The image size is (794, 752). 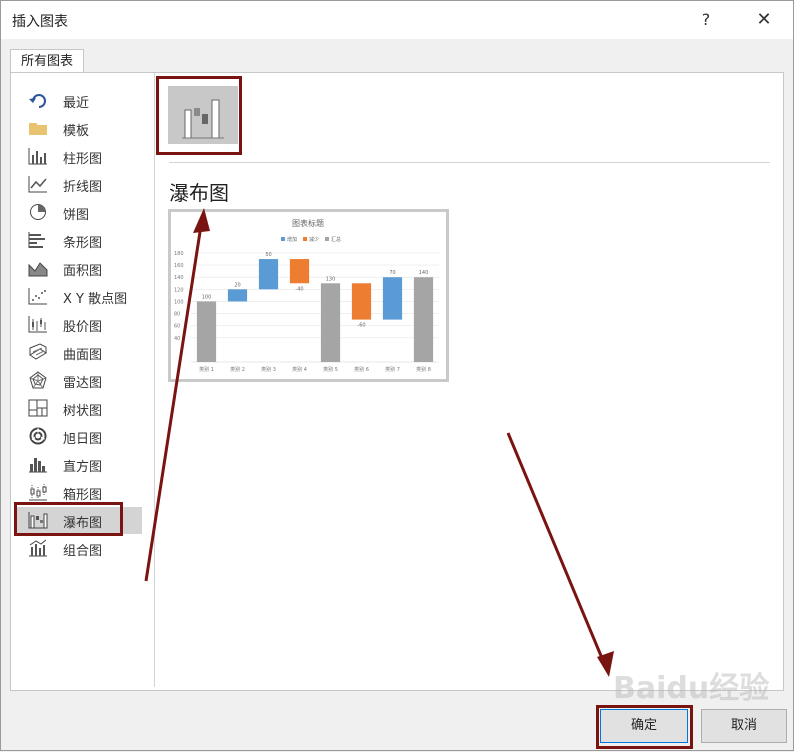 I want to click on arrow-line-down, so click(x=556, y=548).